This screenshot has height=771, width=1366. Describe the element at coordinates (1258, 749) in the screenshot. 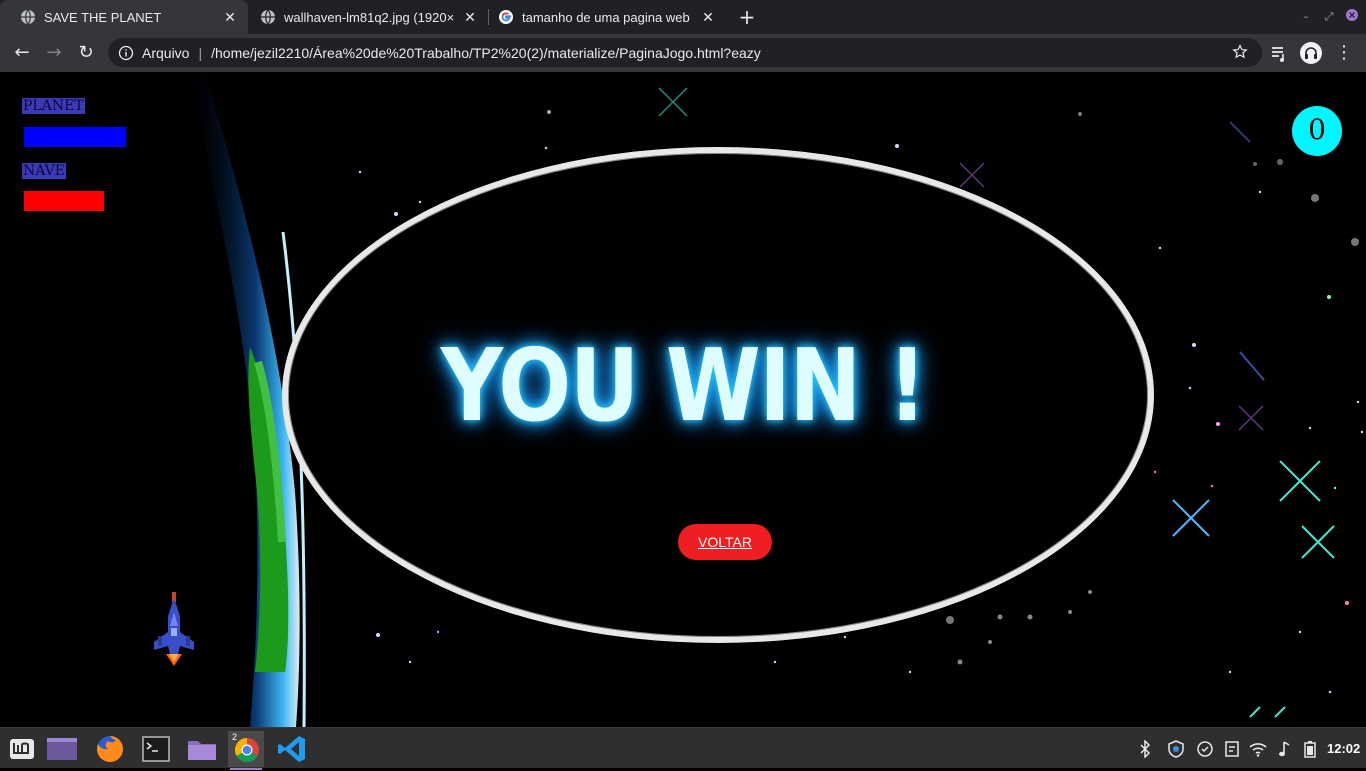

I see `wifi-icon` at that location.